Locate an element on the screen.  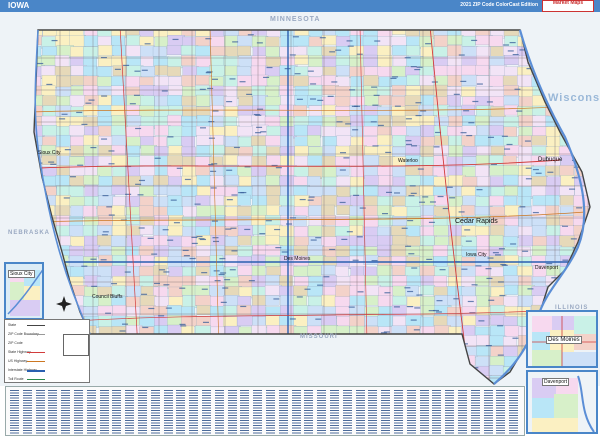
state-label-missouri: MISSOURI is located at coordinates (319, 337).